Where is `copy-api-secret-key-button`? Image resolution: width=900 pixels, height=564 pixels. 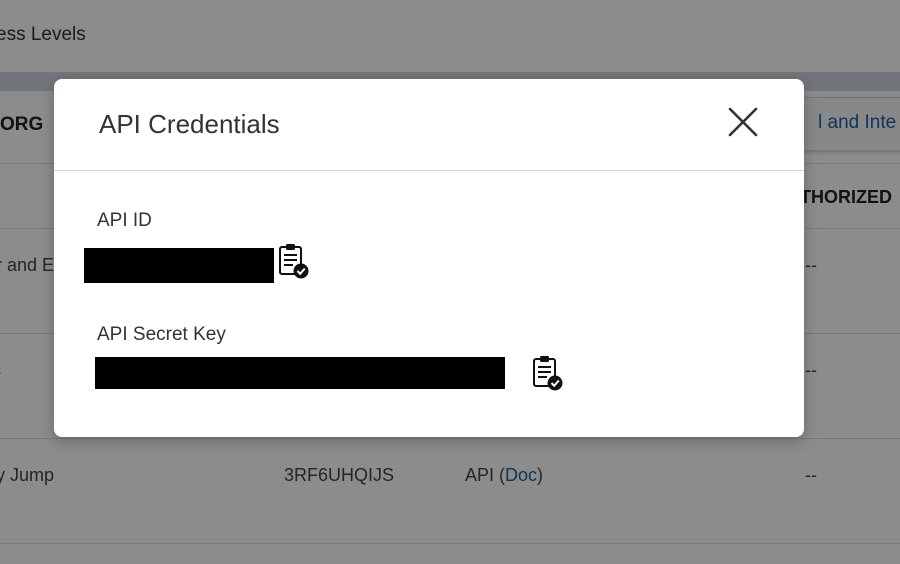 copy-api-secret-key-button is located at coordinates (548, 373).